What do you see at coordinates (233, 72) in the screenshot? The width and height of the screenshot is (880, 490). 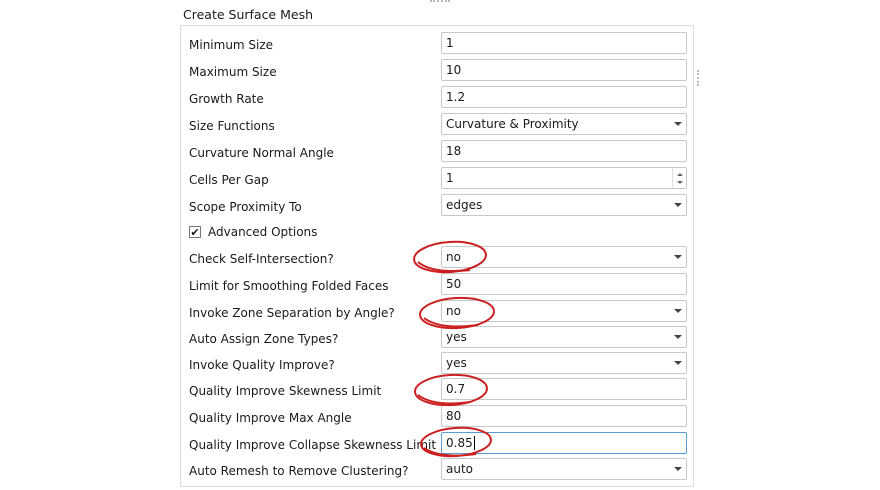 I see `maximum-size-label: Maximum Size` at bounding box center [233, 72].